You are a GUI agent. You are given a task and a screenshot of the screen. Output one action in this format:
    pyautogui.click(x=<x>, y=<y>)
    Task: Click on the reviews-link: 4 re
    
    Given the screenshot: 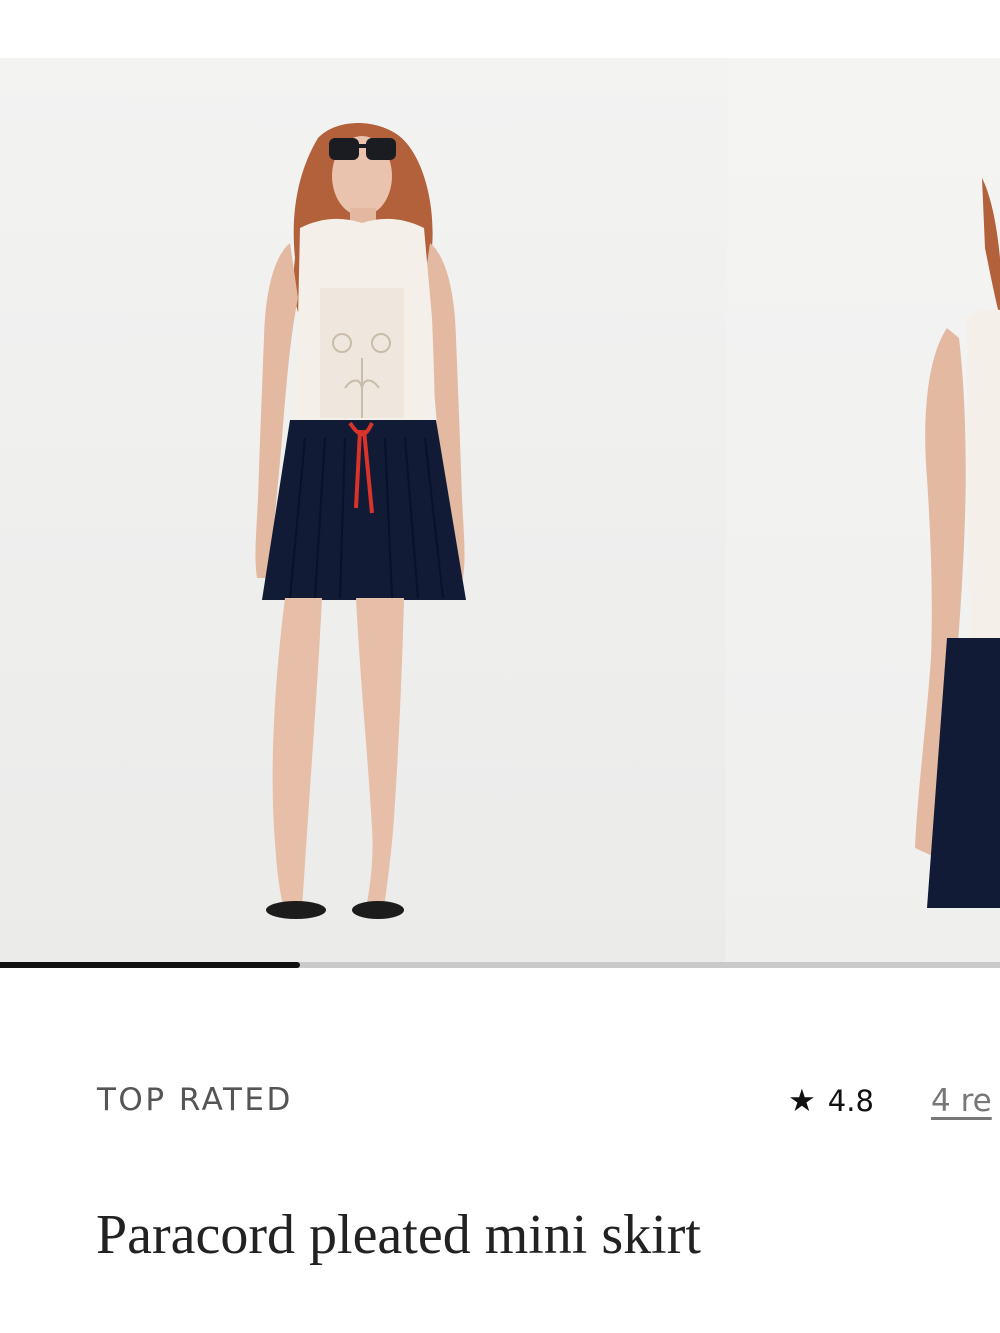 What is the action you would take?
    pyautogui.click(x=961, y=1101)
    